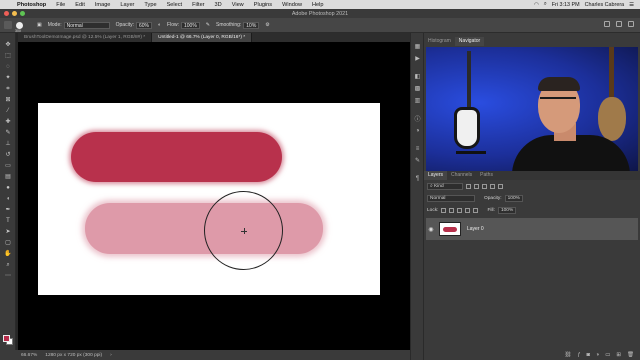 This screenshot has width=640, height=360. What do you see at coordinates (60, 5) in the screenshot?
I see `menu-file: File` at bounding box center [60, 5].